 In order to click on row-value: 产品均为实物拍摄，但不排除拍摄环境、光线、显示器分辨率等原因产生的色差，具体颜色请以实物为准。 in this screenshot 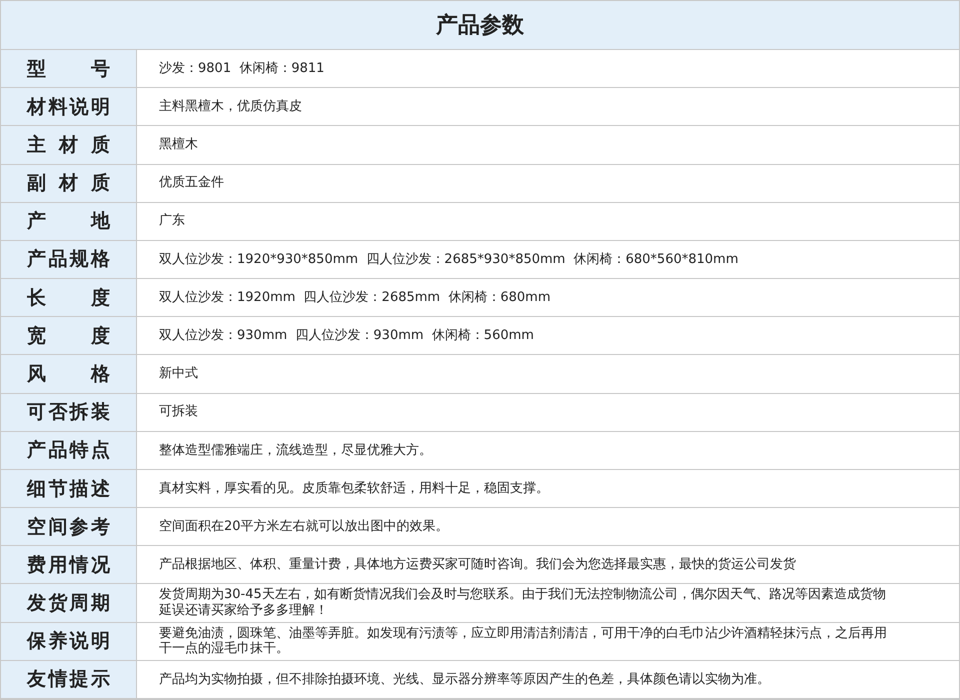, I will do `click(548, 679)`.